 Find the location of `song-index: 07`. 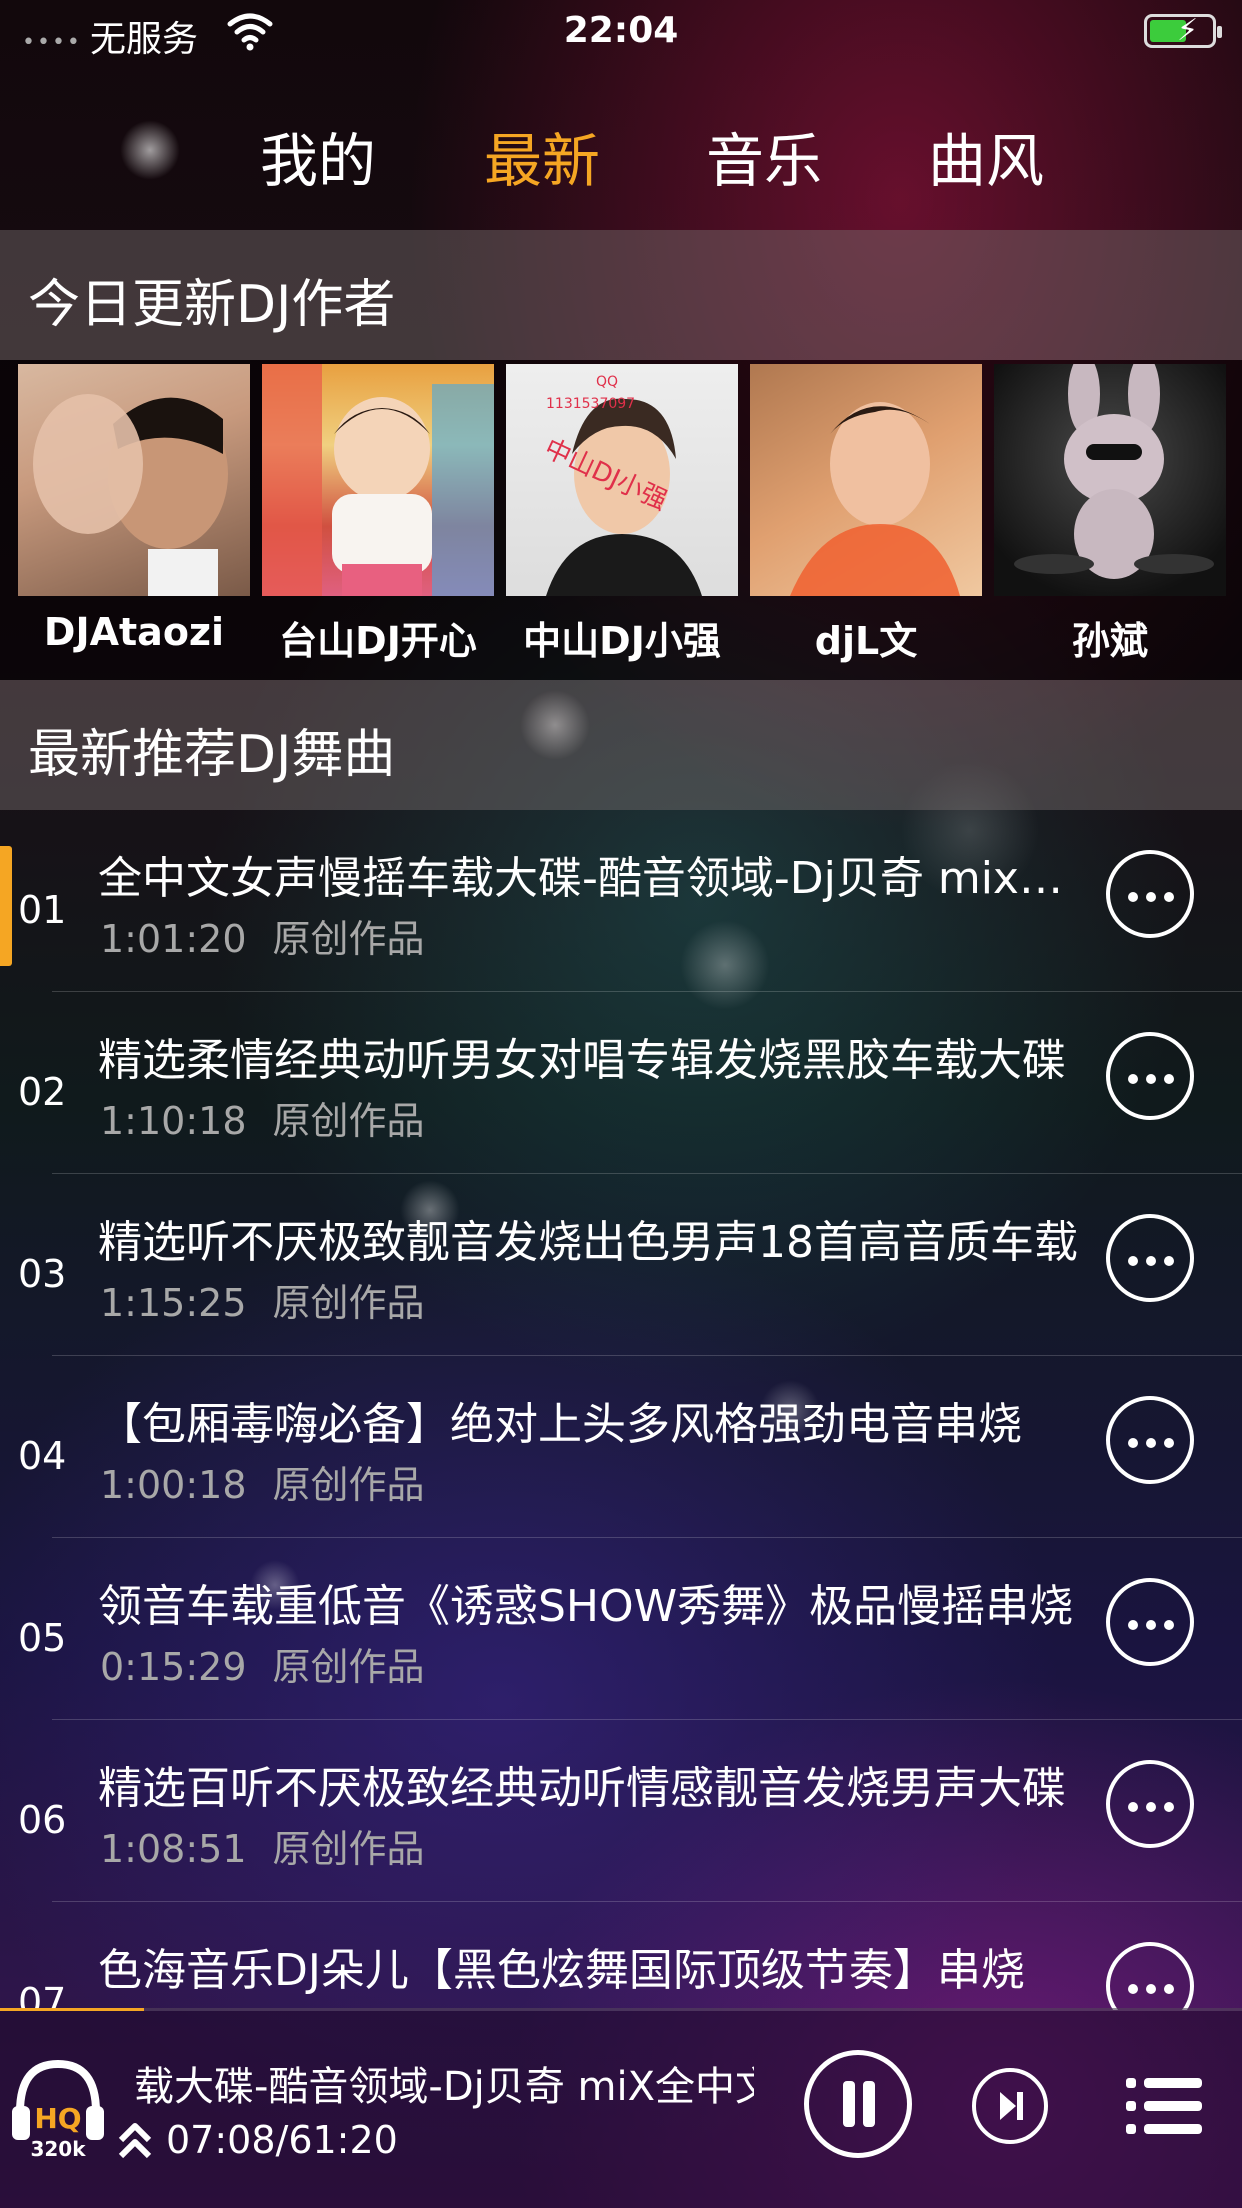

song-index: 07 is located at coordinates (42, 1995).